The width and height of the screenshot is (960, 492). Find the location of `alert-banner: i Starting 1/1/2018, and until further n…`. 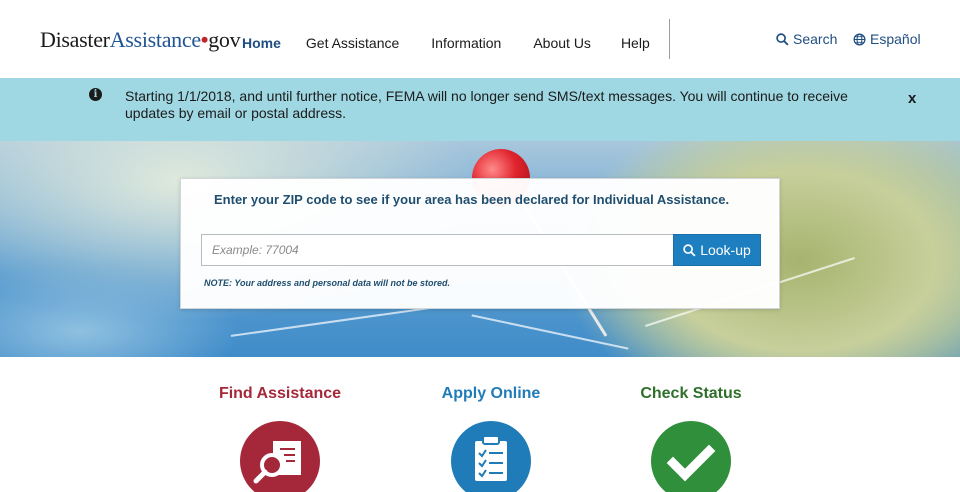

alert-banner: i Starting 1/1/2018, and until further n… is located at coordinates (480, 109).